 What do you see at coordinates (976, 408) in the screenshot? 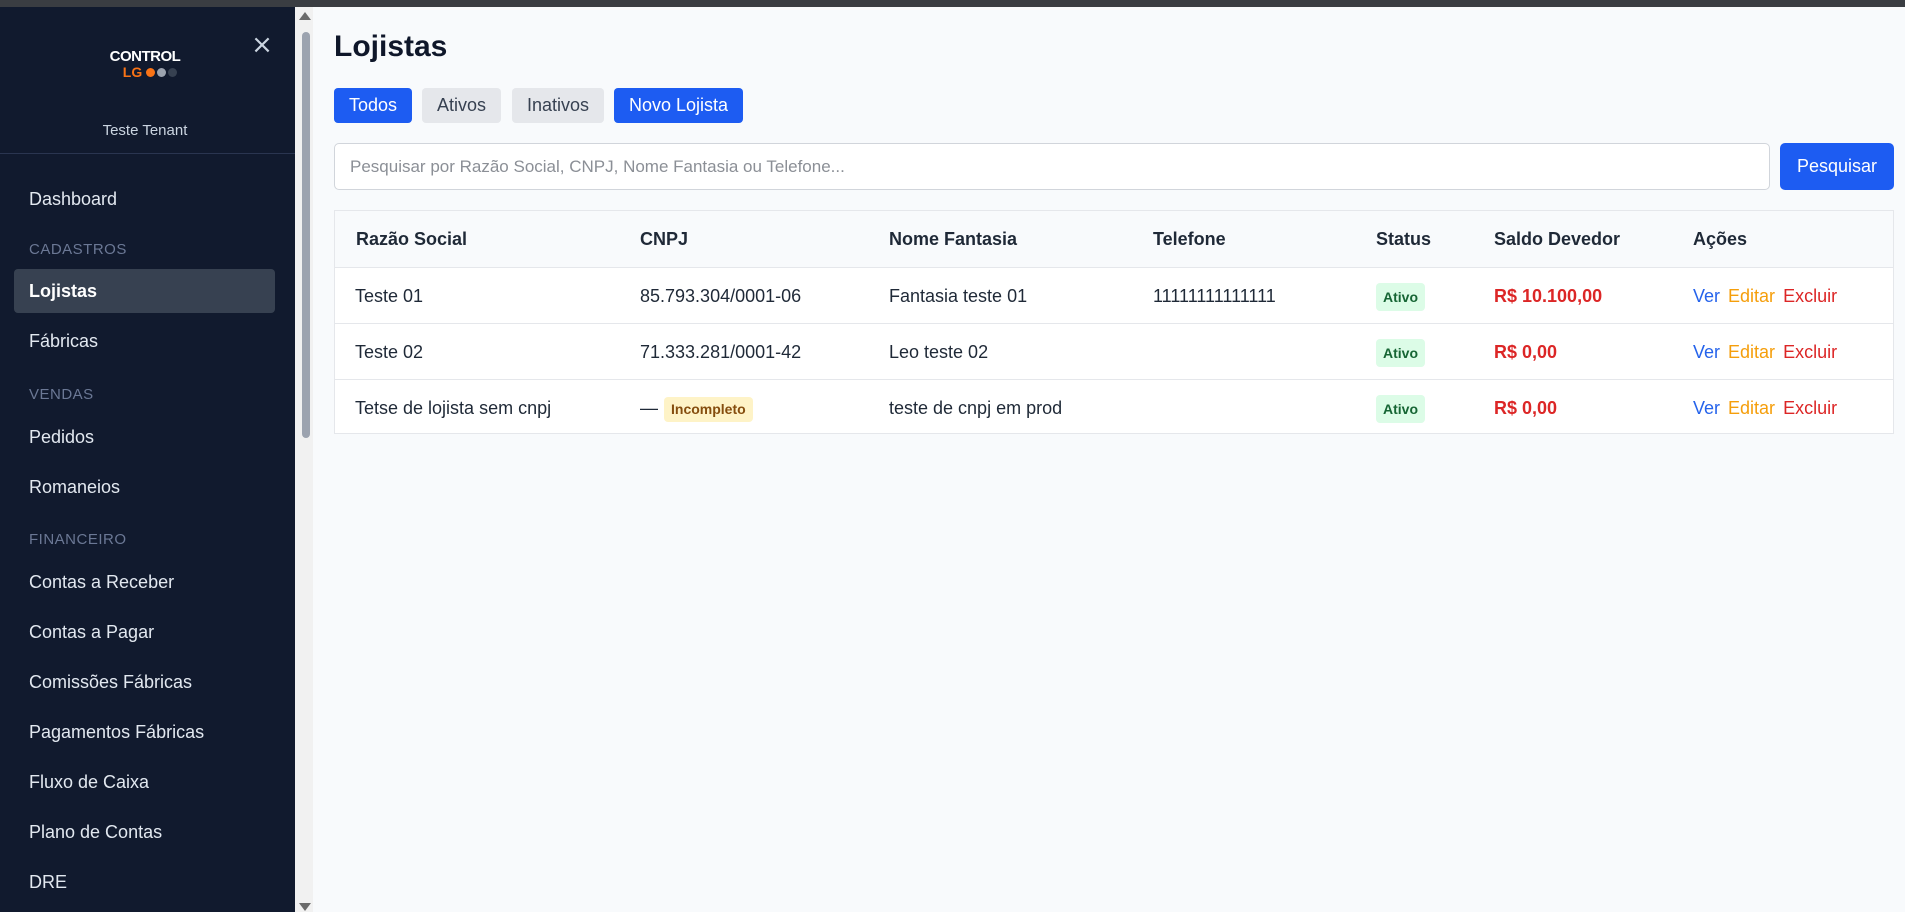
I see `cell-nome-fantasia: teste de cnpj em prod` at bounding box center [976, 408].